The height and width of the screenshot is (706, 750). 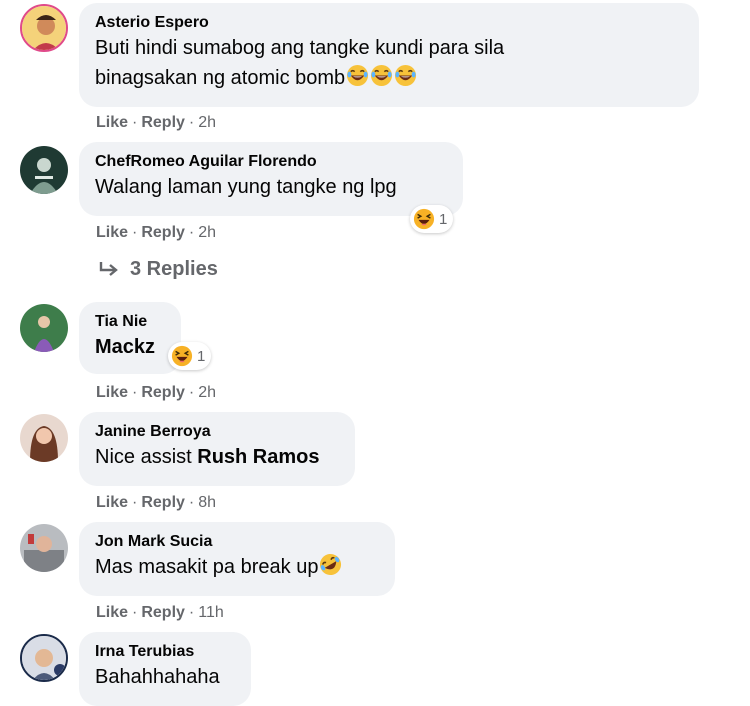 I want to click on comment-timestamp: 8h, so click(x=207, y=502).